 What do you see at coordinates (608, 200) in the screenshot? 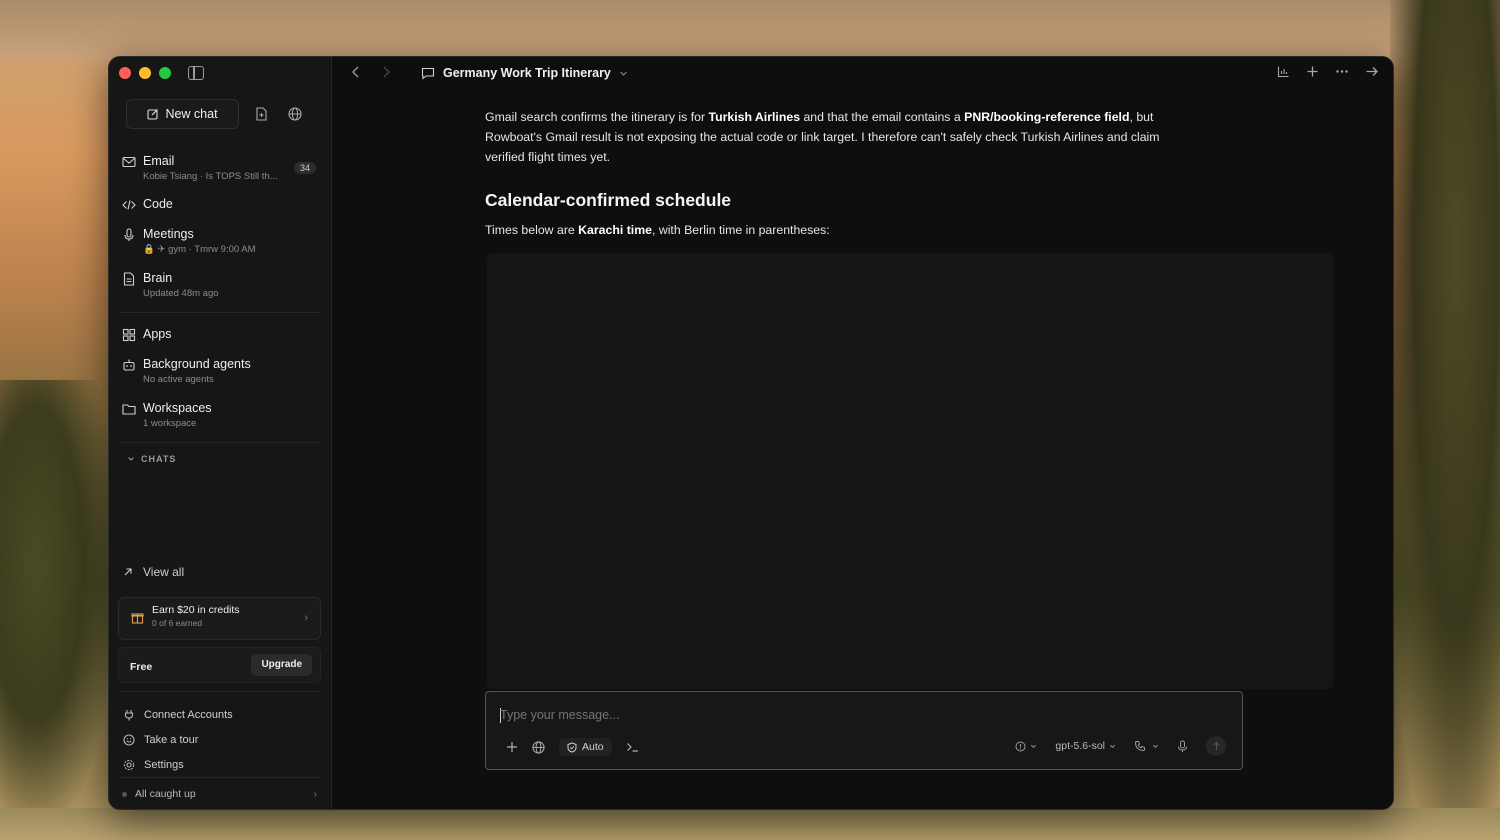
I see `message-heading: Calendar-confirmed schedule` at bounding box center [608, 200].